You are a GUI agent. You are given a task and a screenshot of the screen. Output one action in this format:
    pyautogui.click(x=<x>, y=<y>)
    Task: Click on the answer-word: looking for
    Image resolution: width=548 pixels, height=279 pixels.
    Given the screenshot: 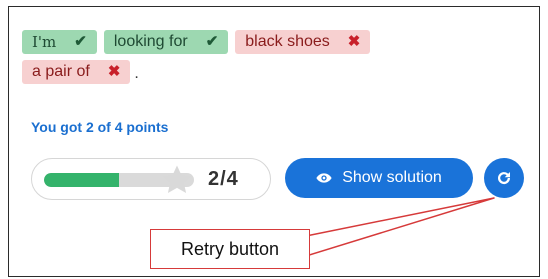 What is the action you would take?
    pyautogui.click(x=150, y=41)
    